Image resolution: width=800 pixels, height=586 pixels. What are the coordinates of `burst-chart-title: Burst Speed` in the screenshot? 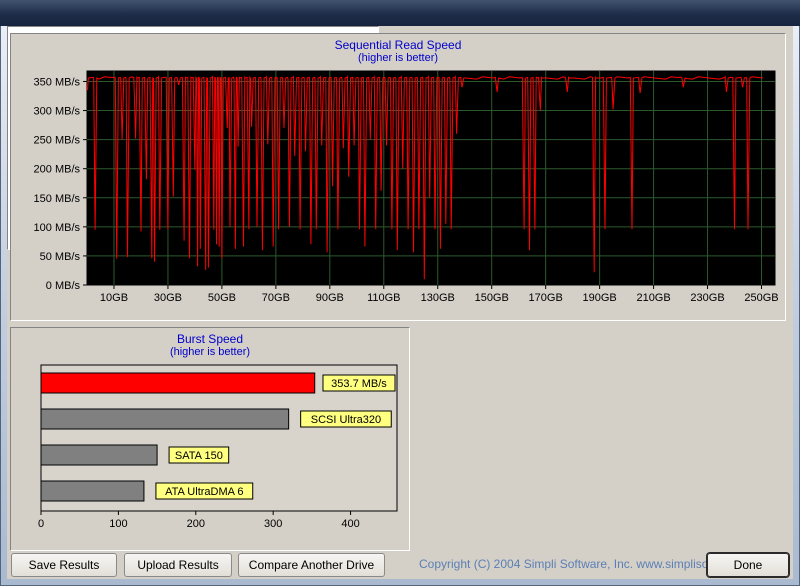 It's located at (210, 339).